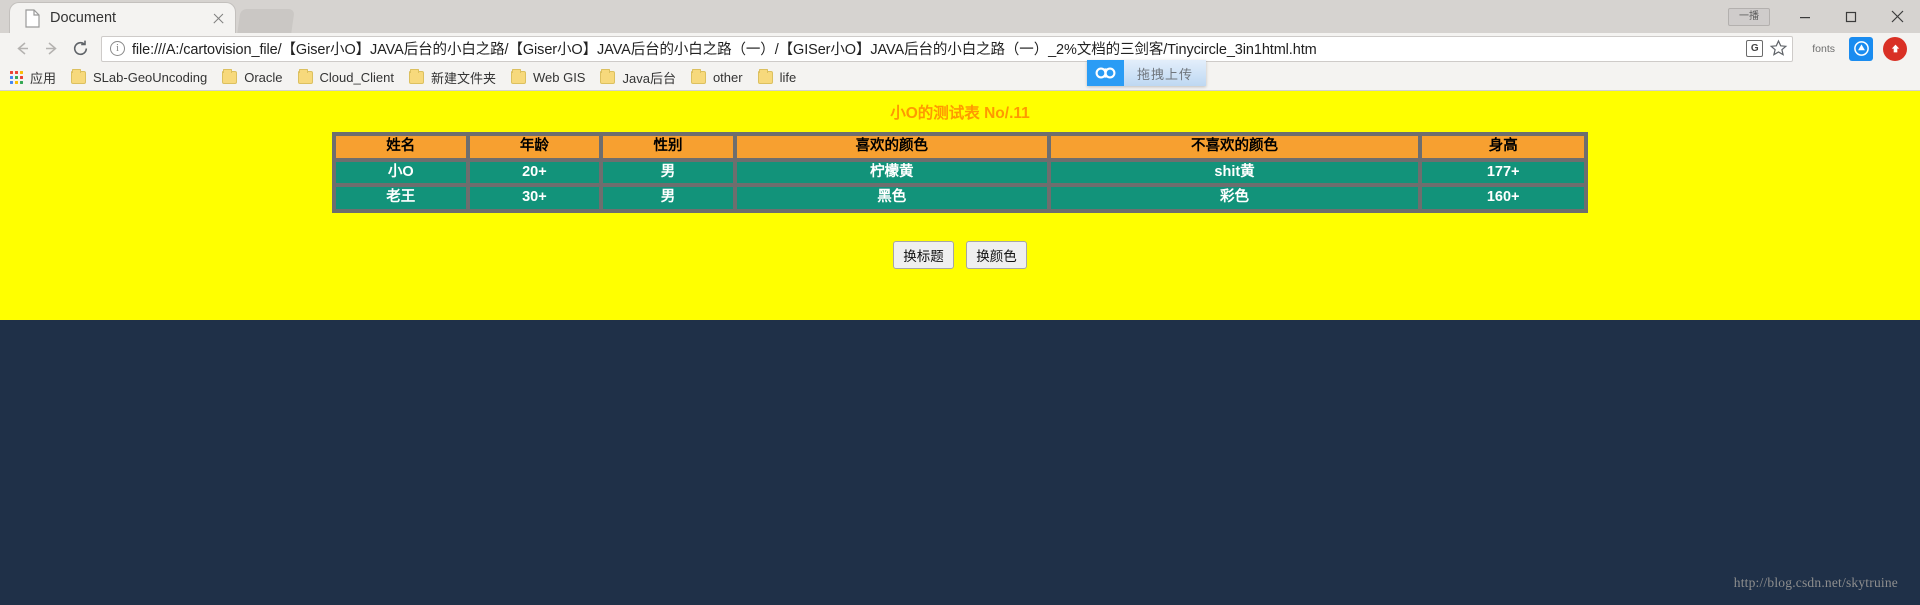  I want to click on page-title: 小O的测试表 No/.11, so click(960, 113).